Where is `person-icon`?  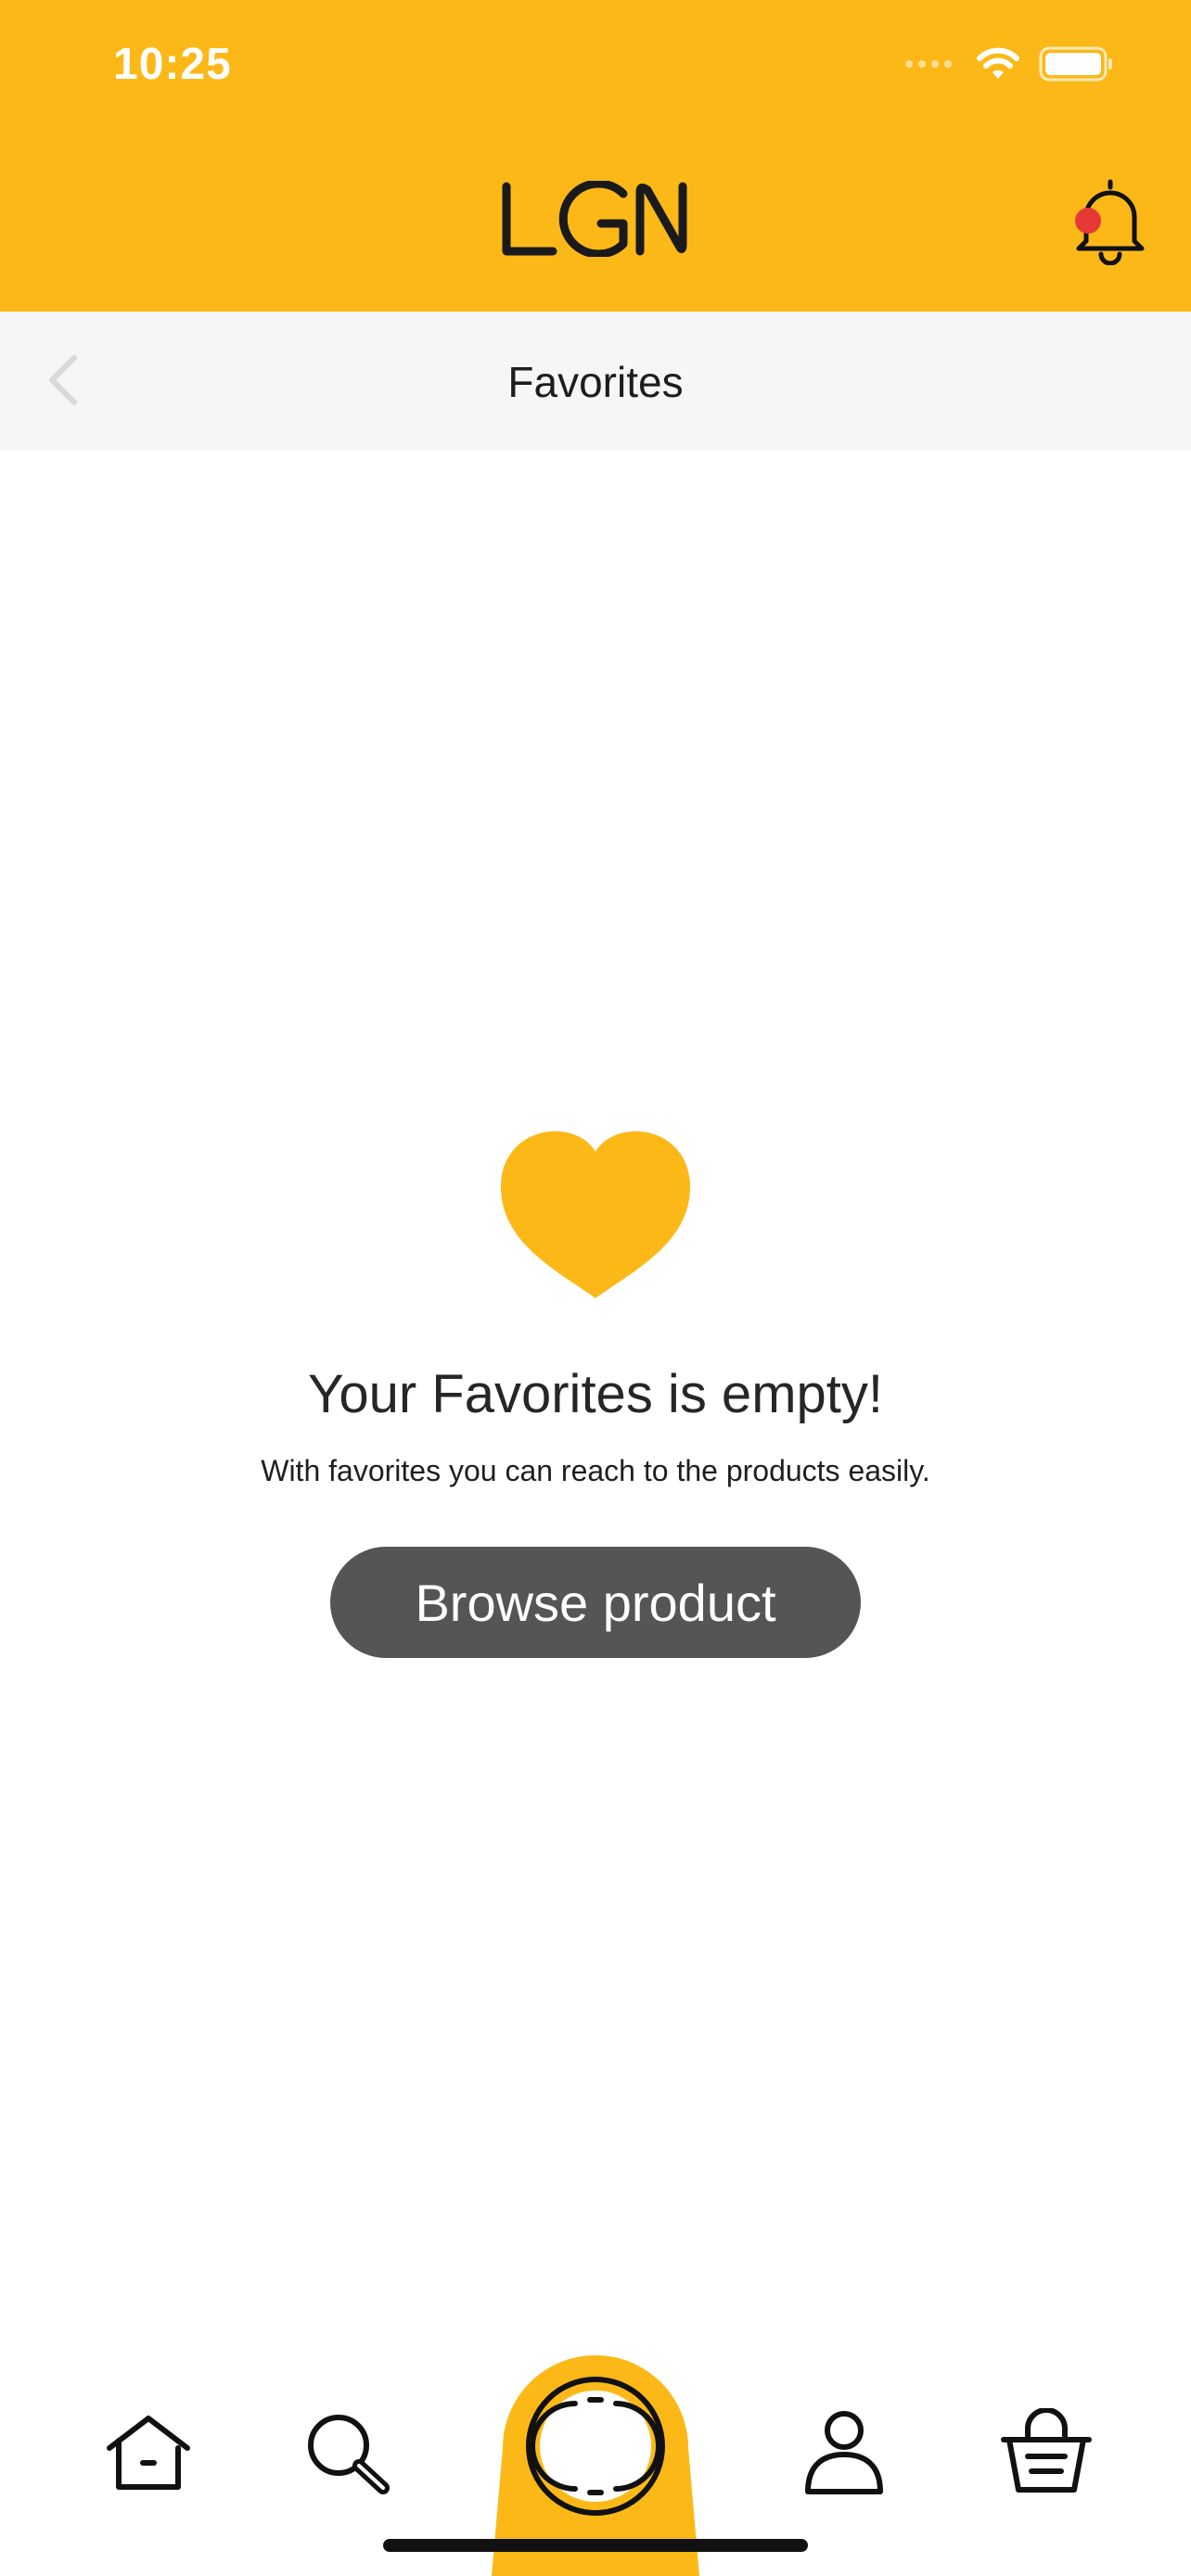 person-icon is located at coordinates (844, 2452).